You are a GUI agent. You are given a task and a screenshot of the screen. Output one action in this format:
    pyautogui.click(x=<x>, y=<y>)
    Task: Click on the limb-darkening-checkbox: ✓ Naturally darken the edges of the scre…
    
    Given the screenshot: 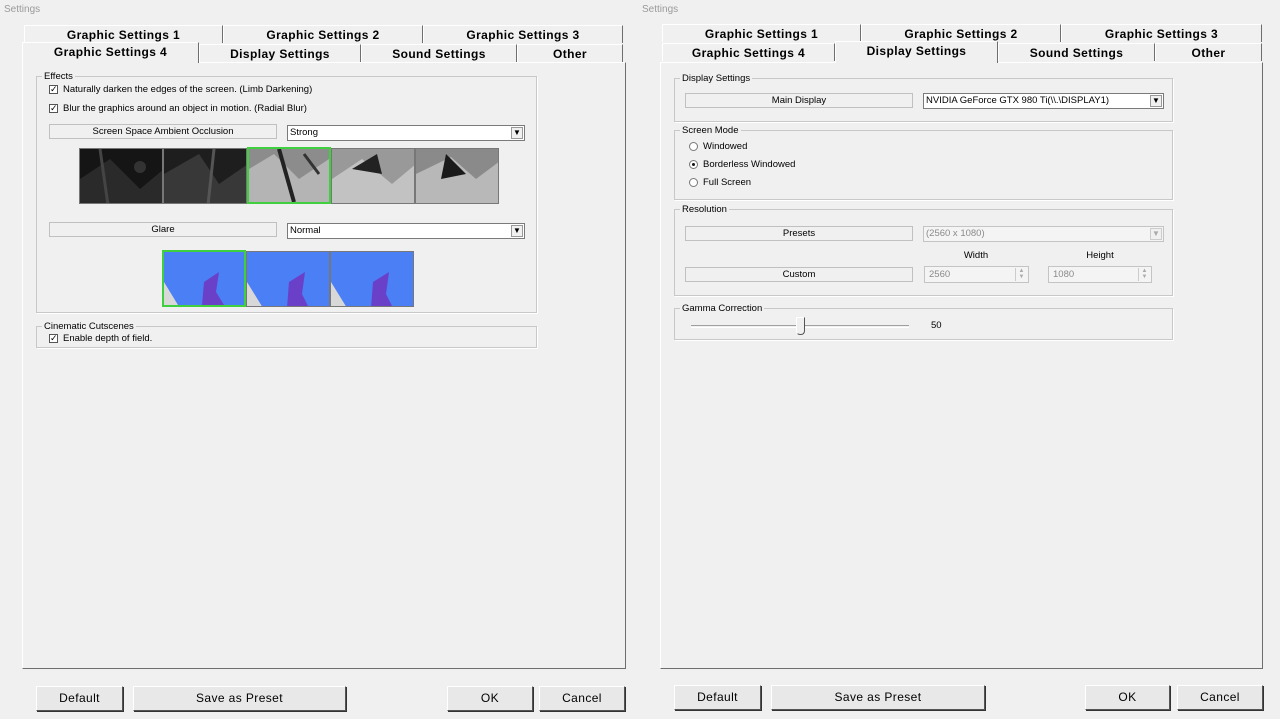 What is the action you would take?
    pyautogui.click(x=180, y=89)
    